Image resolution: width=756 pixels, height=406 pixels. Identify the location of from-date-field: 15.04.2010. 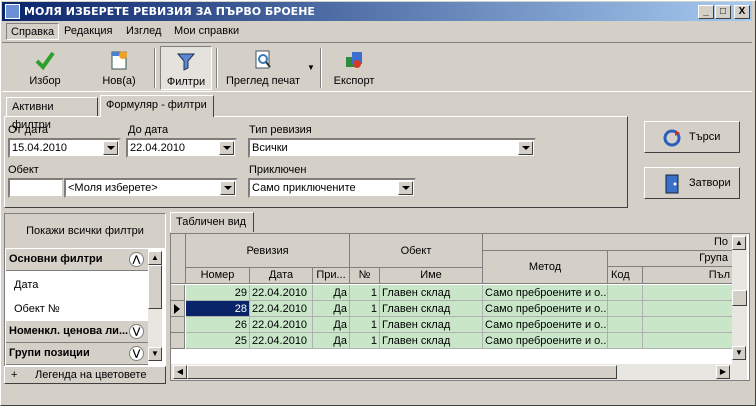
(64, 148).